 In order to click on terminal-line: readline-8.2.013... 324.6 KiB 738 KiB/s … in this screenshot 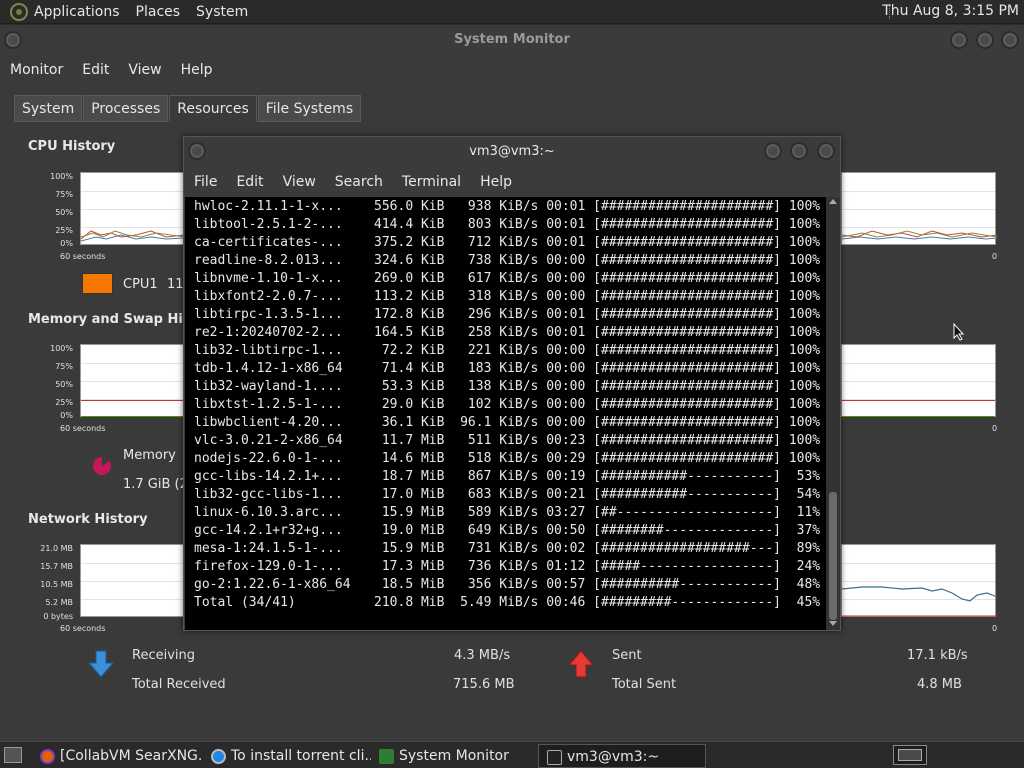, I will do `click(507, 260)`.